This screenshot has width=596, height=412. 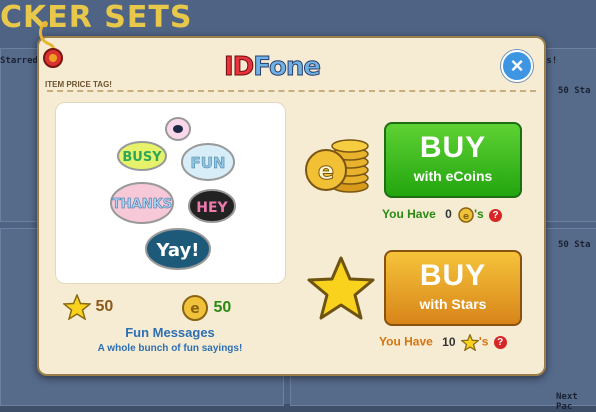 I want to click on price-tag-icon, so click(x=51, y=44).